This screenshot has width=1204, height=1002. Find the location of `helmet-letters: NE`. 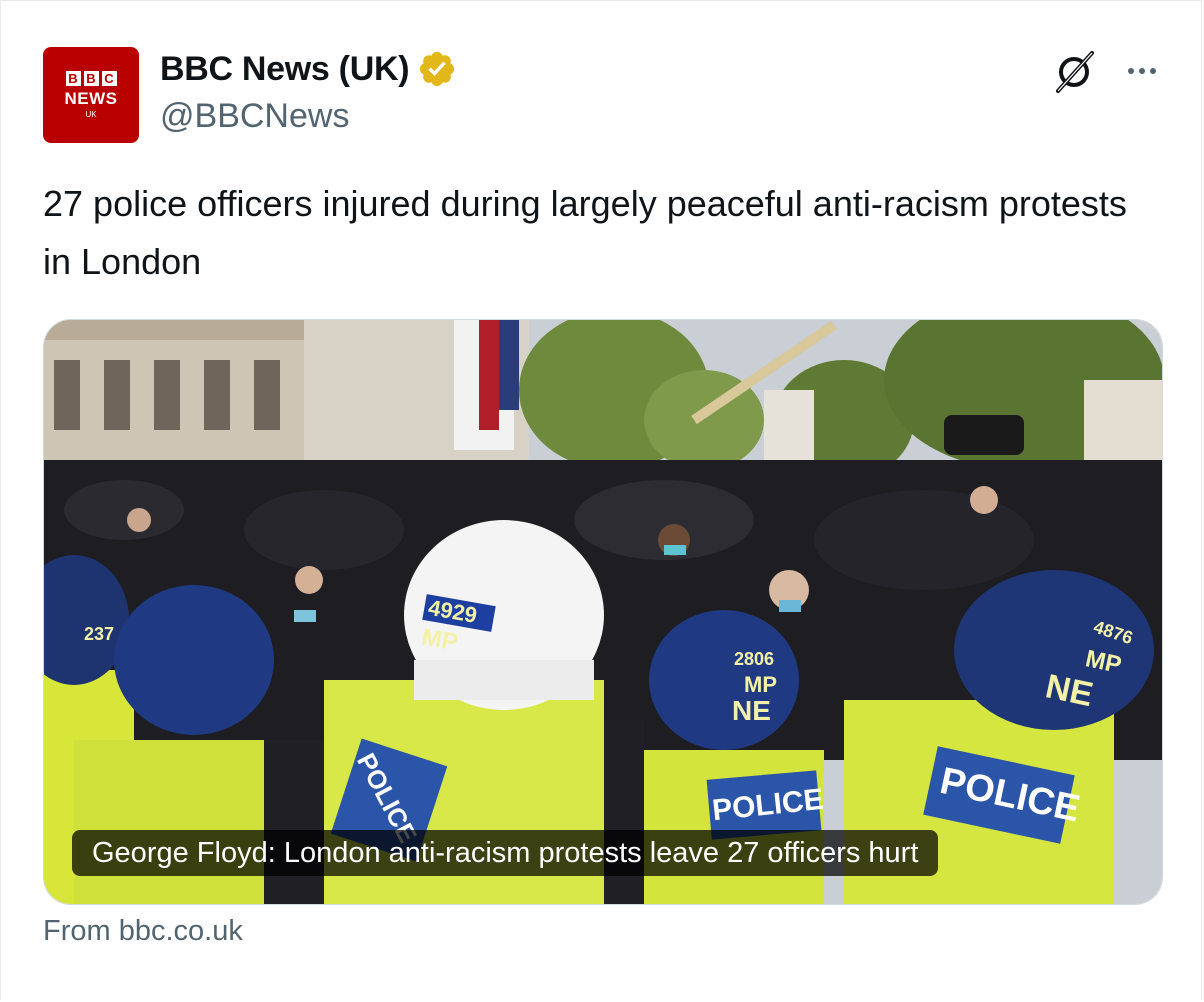

helmet-letters: NE is located at coordinates (751, 710).